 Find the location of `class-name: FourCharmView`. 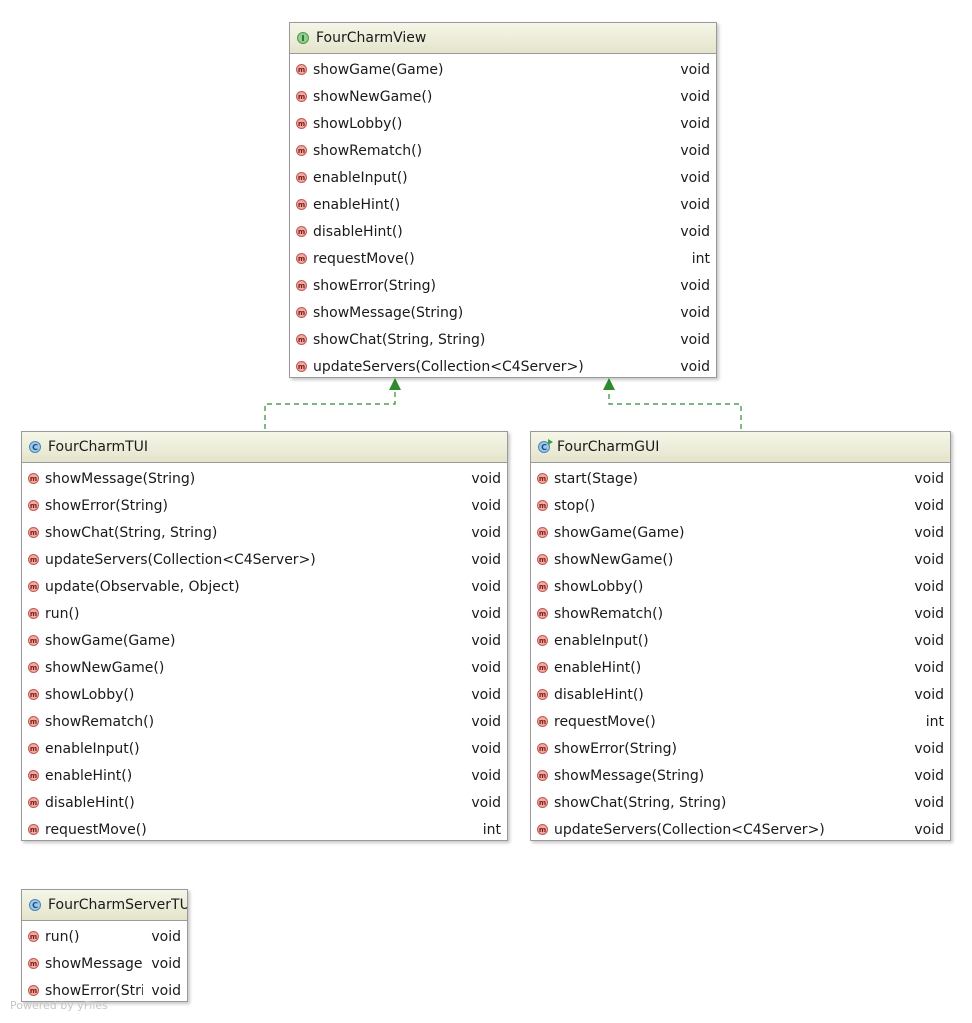

class-name: FourCharmView is located at coordinates (371, 38).